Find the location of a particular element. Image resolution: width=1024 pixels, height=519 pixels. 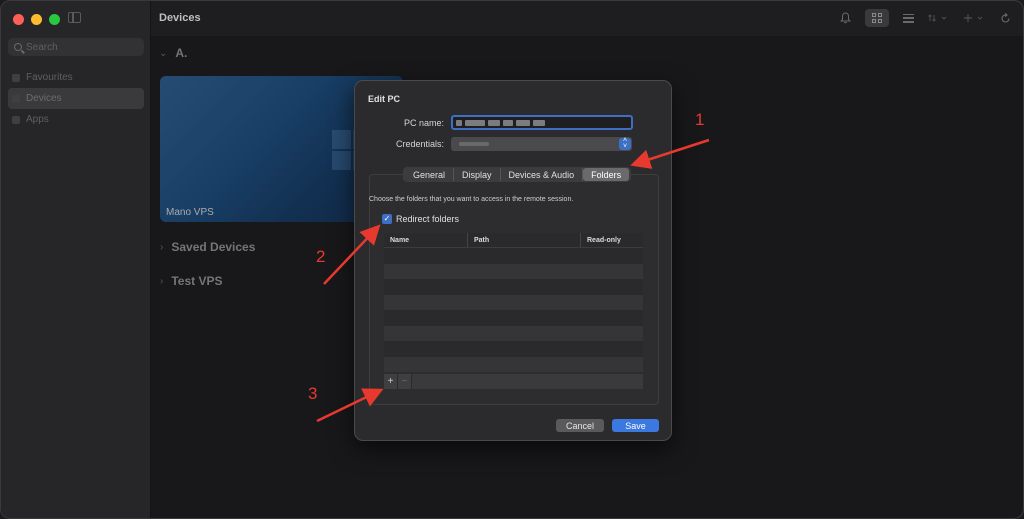

sidebar-toggle-icon is located at coordinates (74, 17).